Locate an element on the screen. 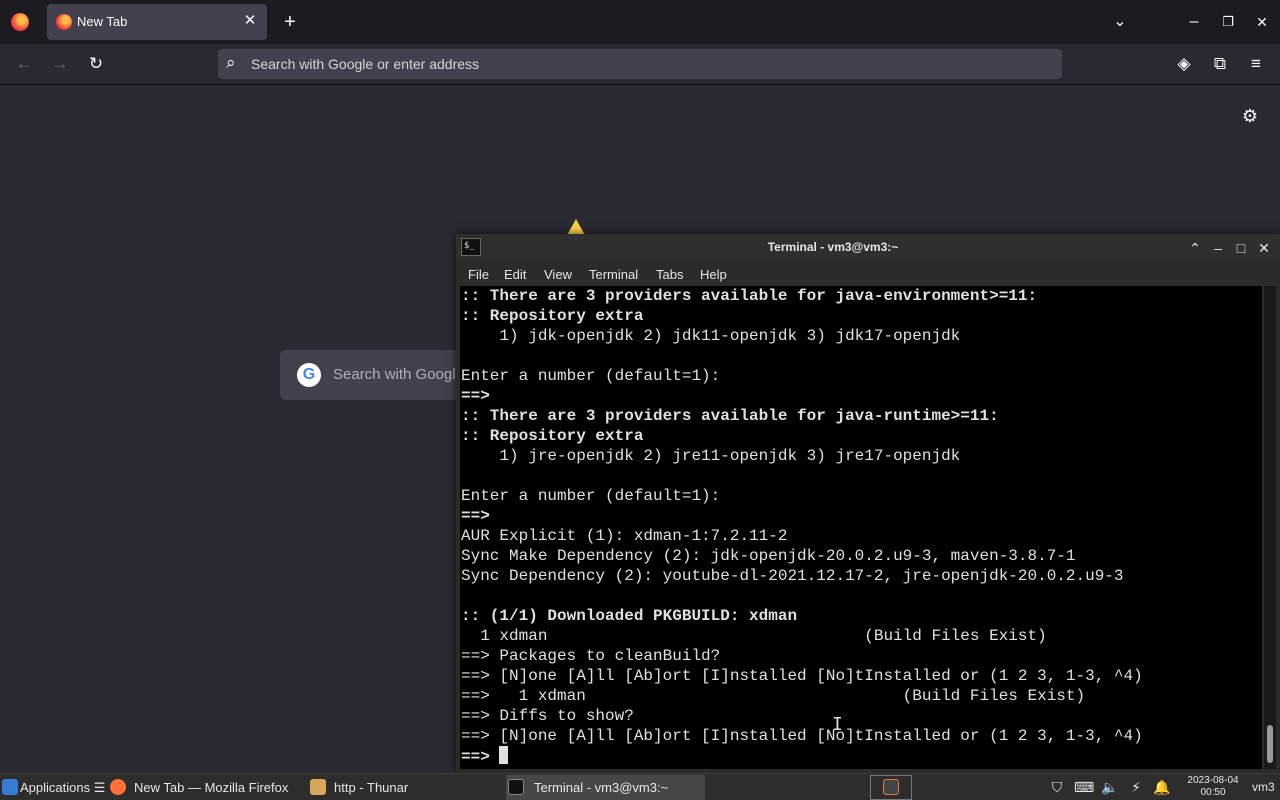  tab-bar: New Tab ✕ + ⌄ – ❐ ✕ is located at coordinates (640, 22).